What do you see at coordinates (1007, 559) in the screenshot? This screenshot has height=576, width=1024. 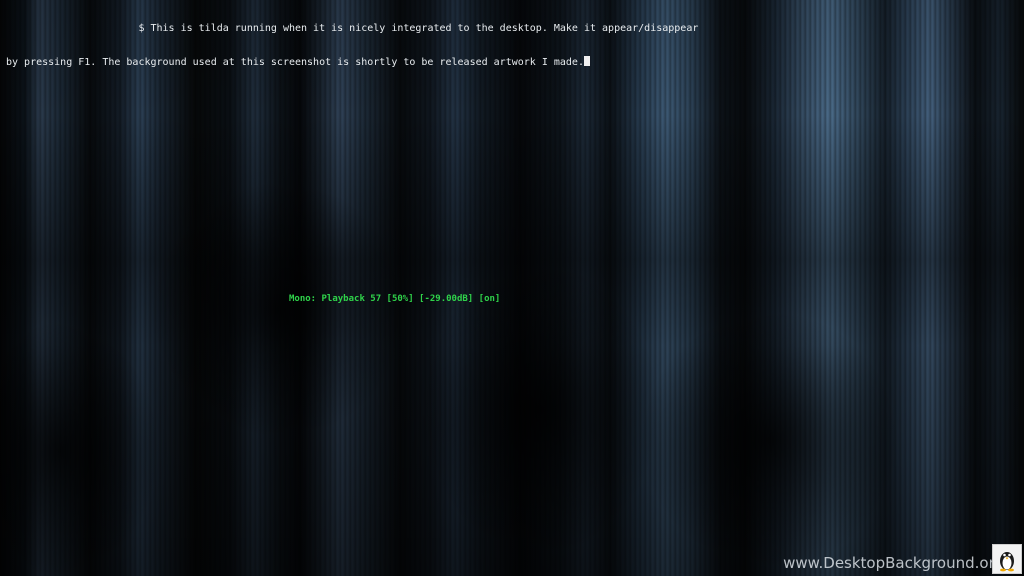 I see `penguin-icon` at bounding box center [1007, 559].